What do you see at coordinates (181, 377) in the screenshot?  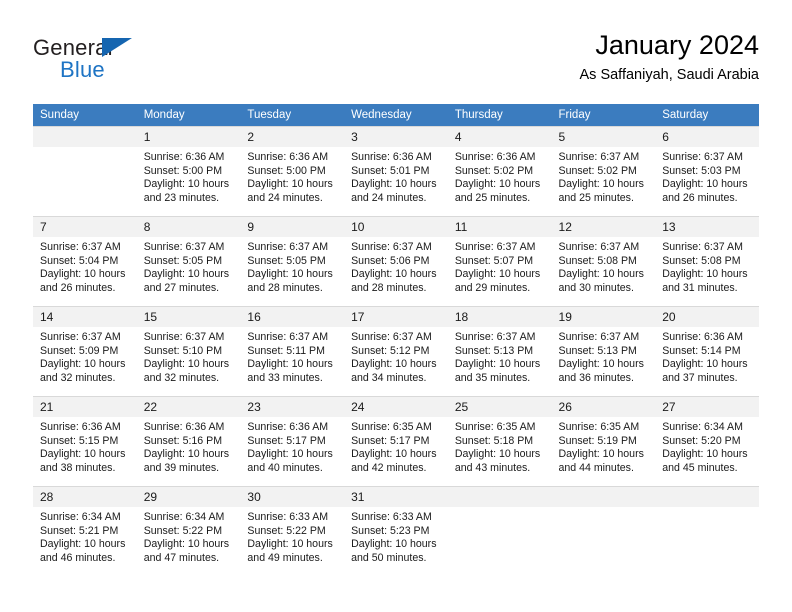 I see `daylight-text-line2: and 32 minutes.` at bounding box center [181, 377].